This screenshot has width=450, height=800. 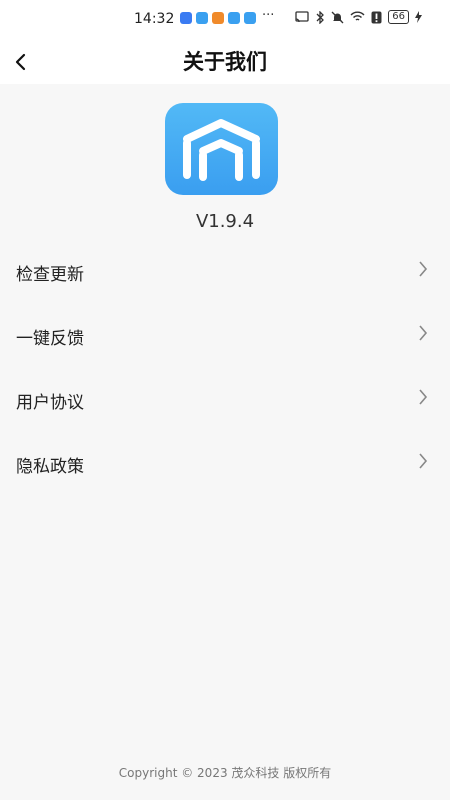 I want to click on alert-icon, so click(x=376, y=17).